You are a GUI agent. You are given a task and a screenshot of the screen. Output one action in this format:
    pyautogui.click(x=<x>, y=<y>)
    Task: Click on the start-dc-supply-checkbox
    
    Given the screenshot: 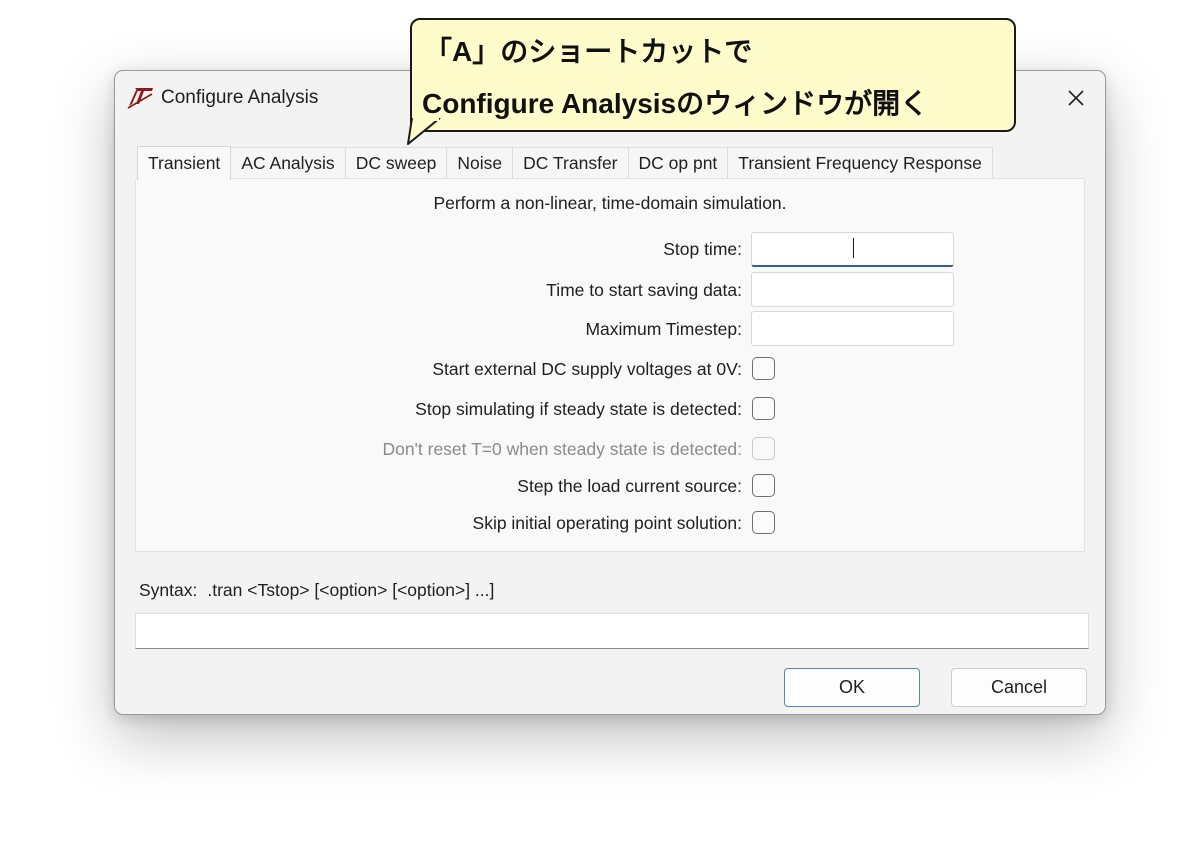 What is the action you would take?
    pyautogui.click(x=763, y=368)
    